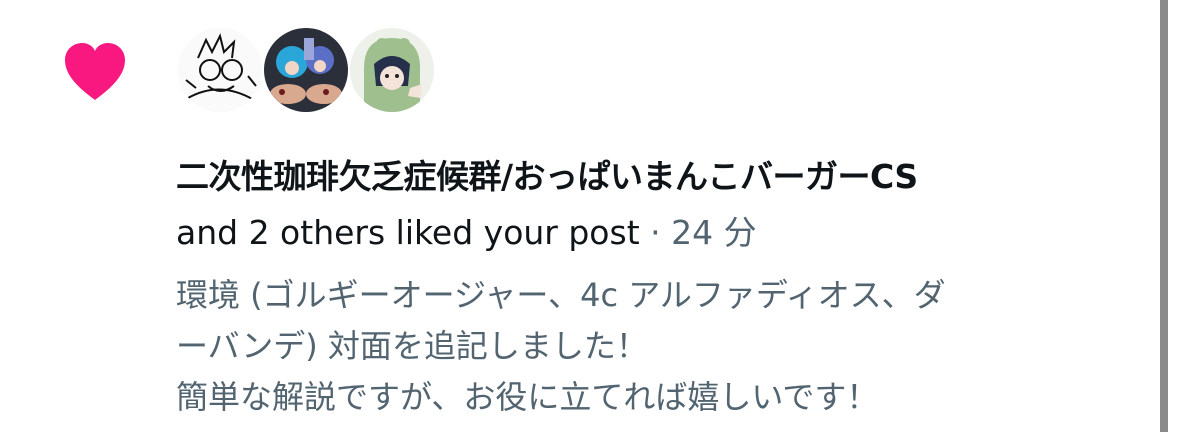  Describe the element at coordinates (408, 232) in the screenshot. I see `action-text: and 2 others liked your post` at that location.